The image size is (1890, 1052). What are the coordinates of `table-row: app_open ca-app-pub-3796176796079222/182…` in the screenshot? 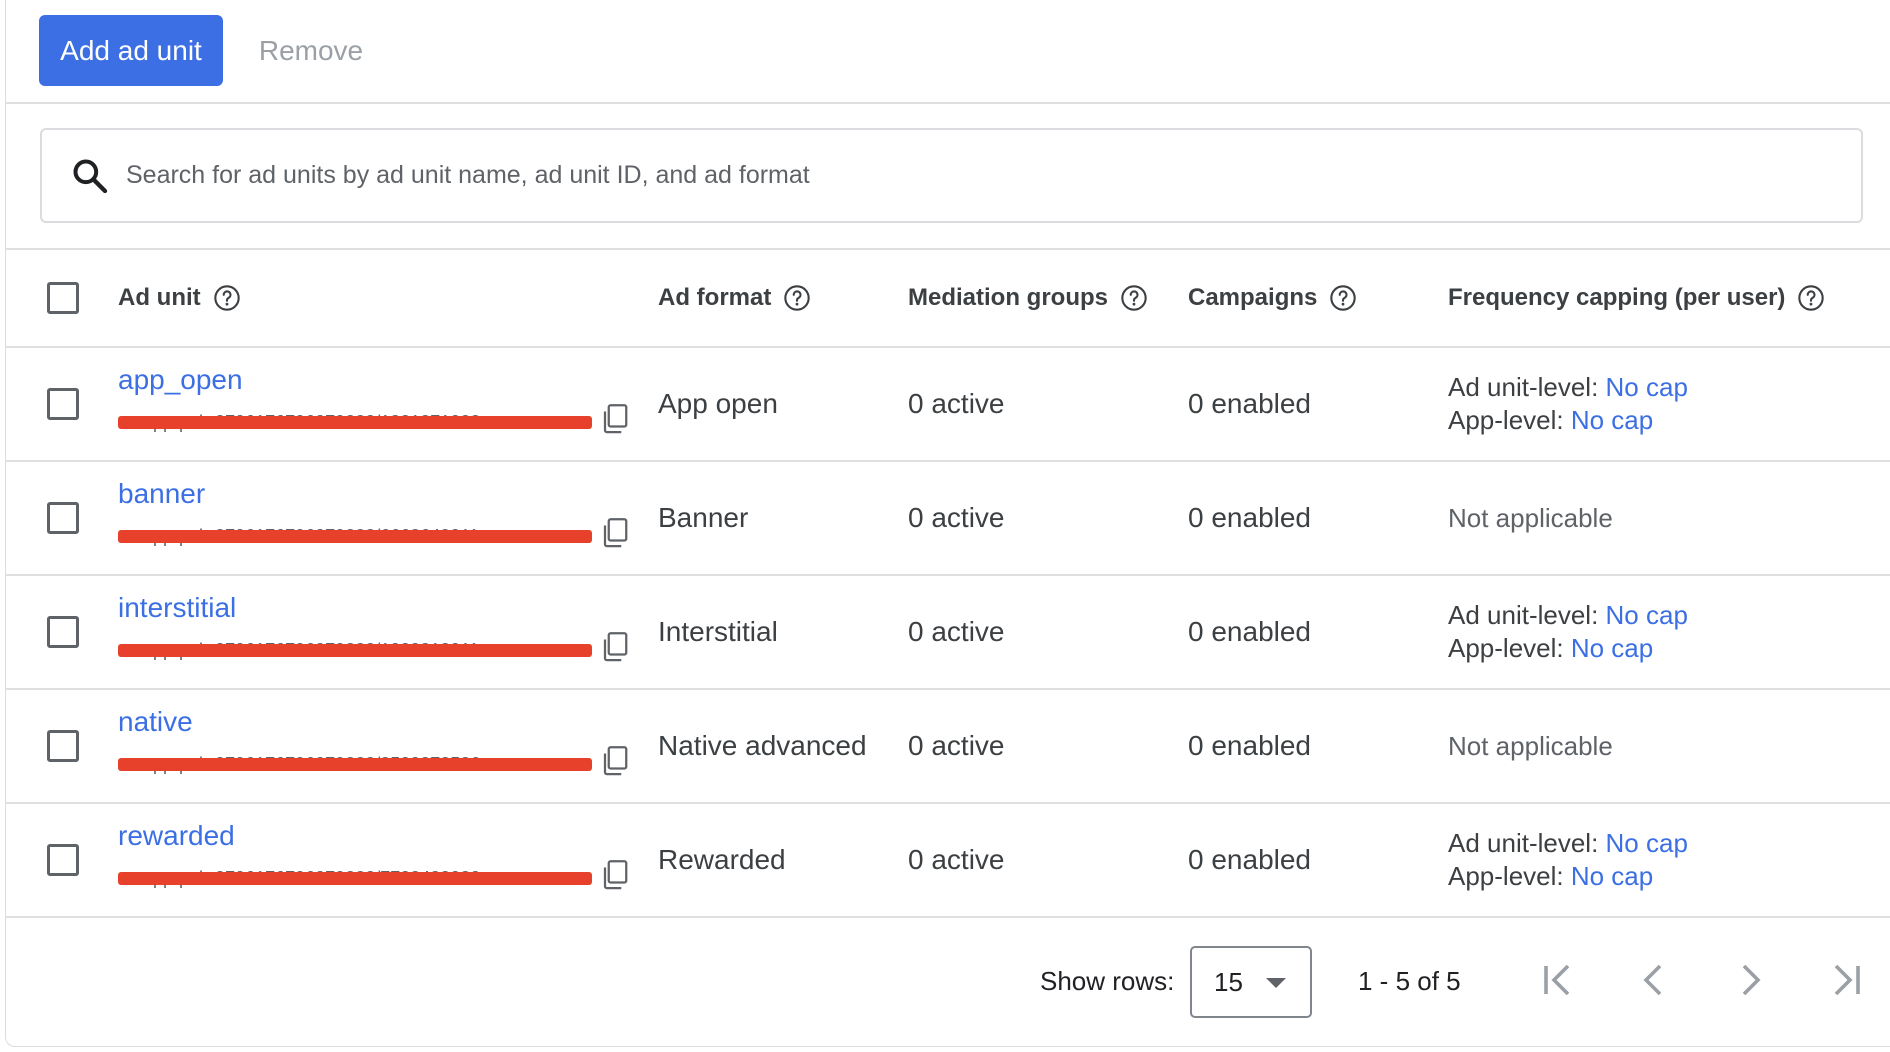 It's located at (948, 405).